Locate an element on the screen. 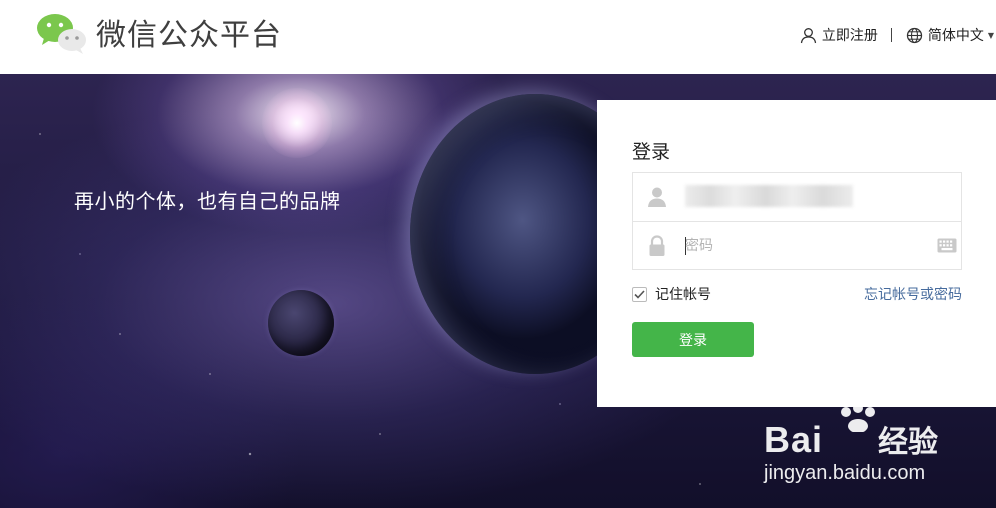 This screenshot has height=508, width=996. login-button: 登录 is located at coordinates (693, 339).